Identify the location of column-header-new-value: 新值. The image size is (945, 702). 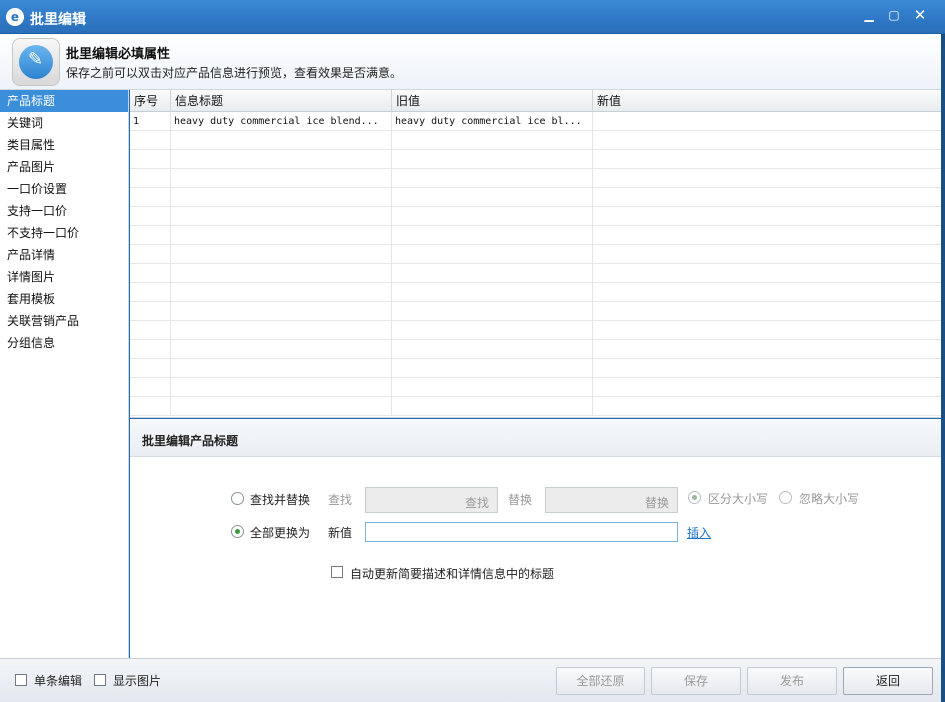
(769, 101).